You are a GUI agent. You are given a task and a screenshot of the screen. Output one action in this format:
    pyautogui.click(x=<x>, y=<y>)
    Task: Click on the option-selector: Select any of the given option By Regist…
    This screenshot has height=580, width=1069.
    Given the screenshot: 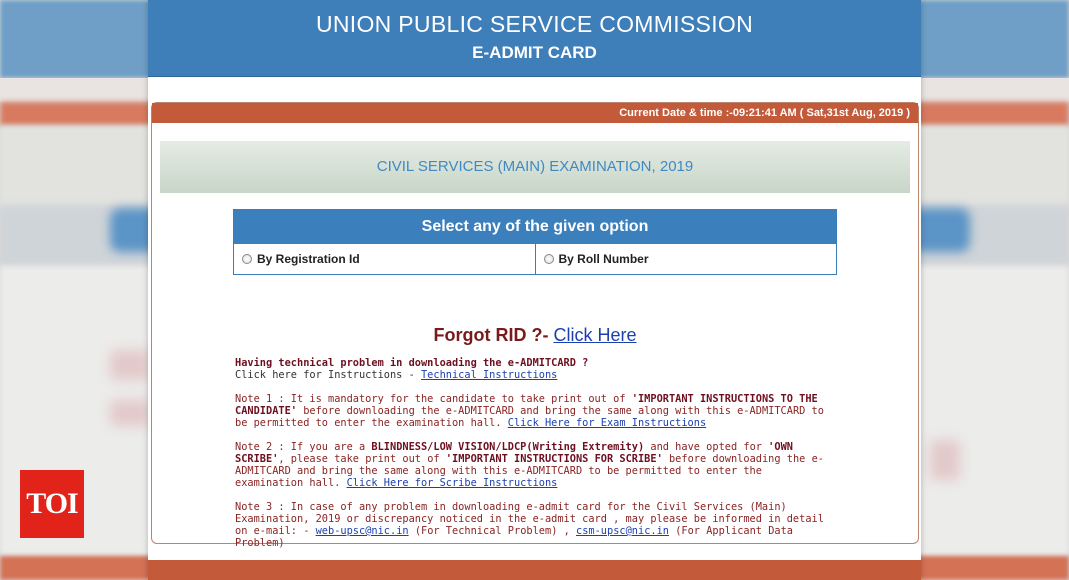 What is the action you would take?
    pyautogui.click(x=535, y=242)
    